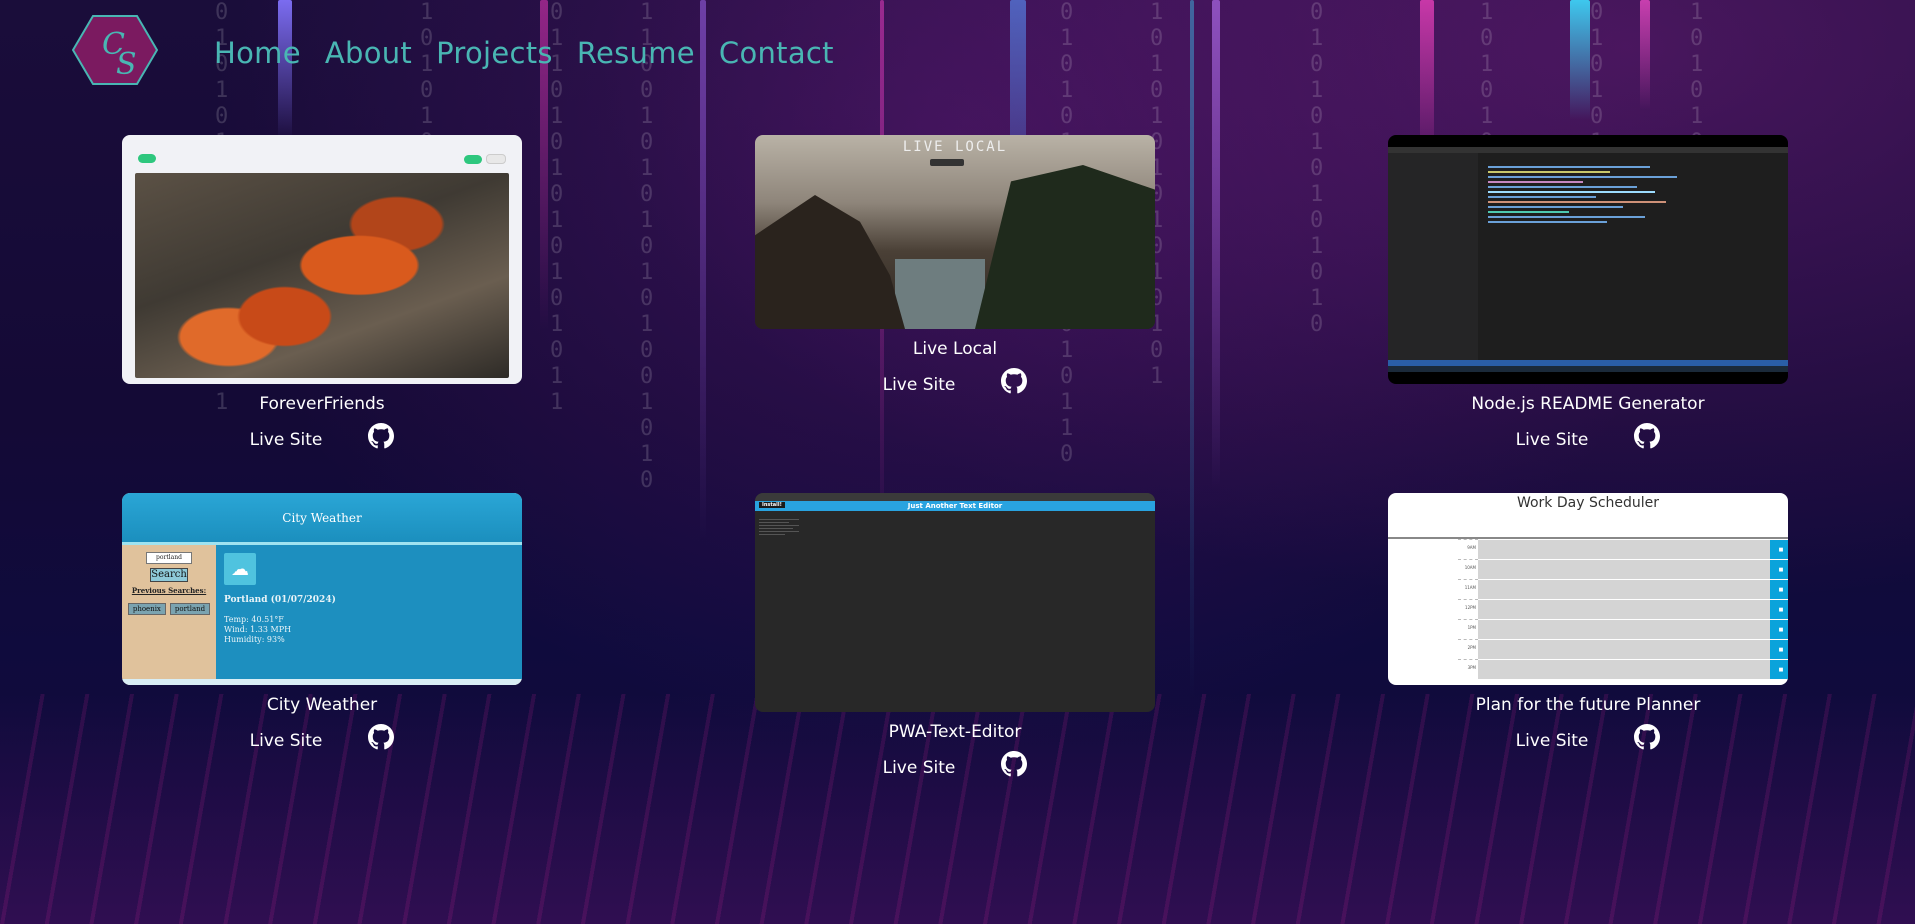 The height and width of the screenshot is (924, 1915). I want to click on project-title: ForeverFriends, so click(322, 404).